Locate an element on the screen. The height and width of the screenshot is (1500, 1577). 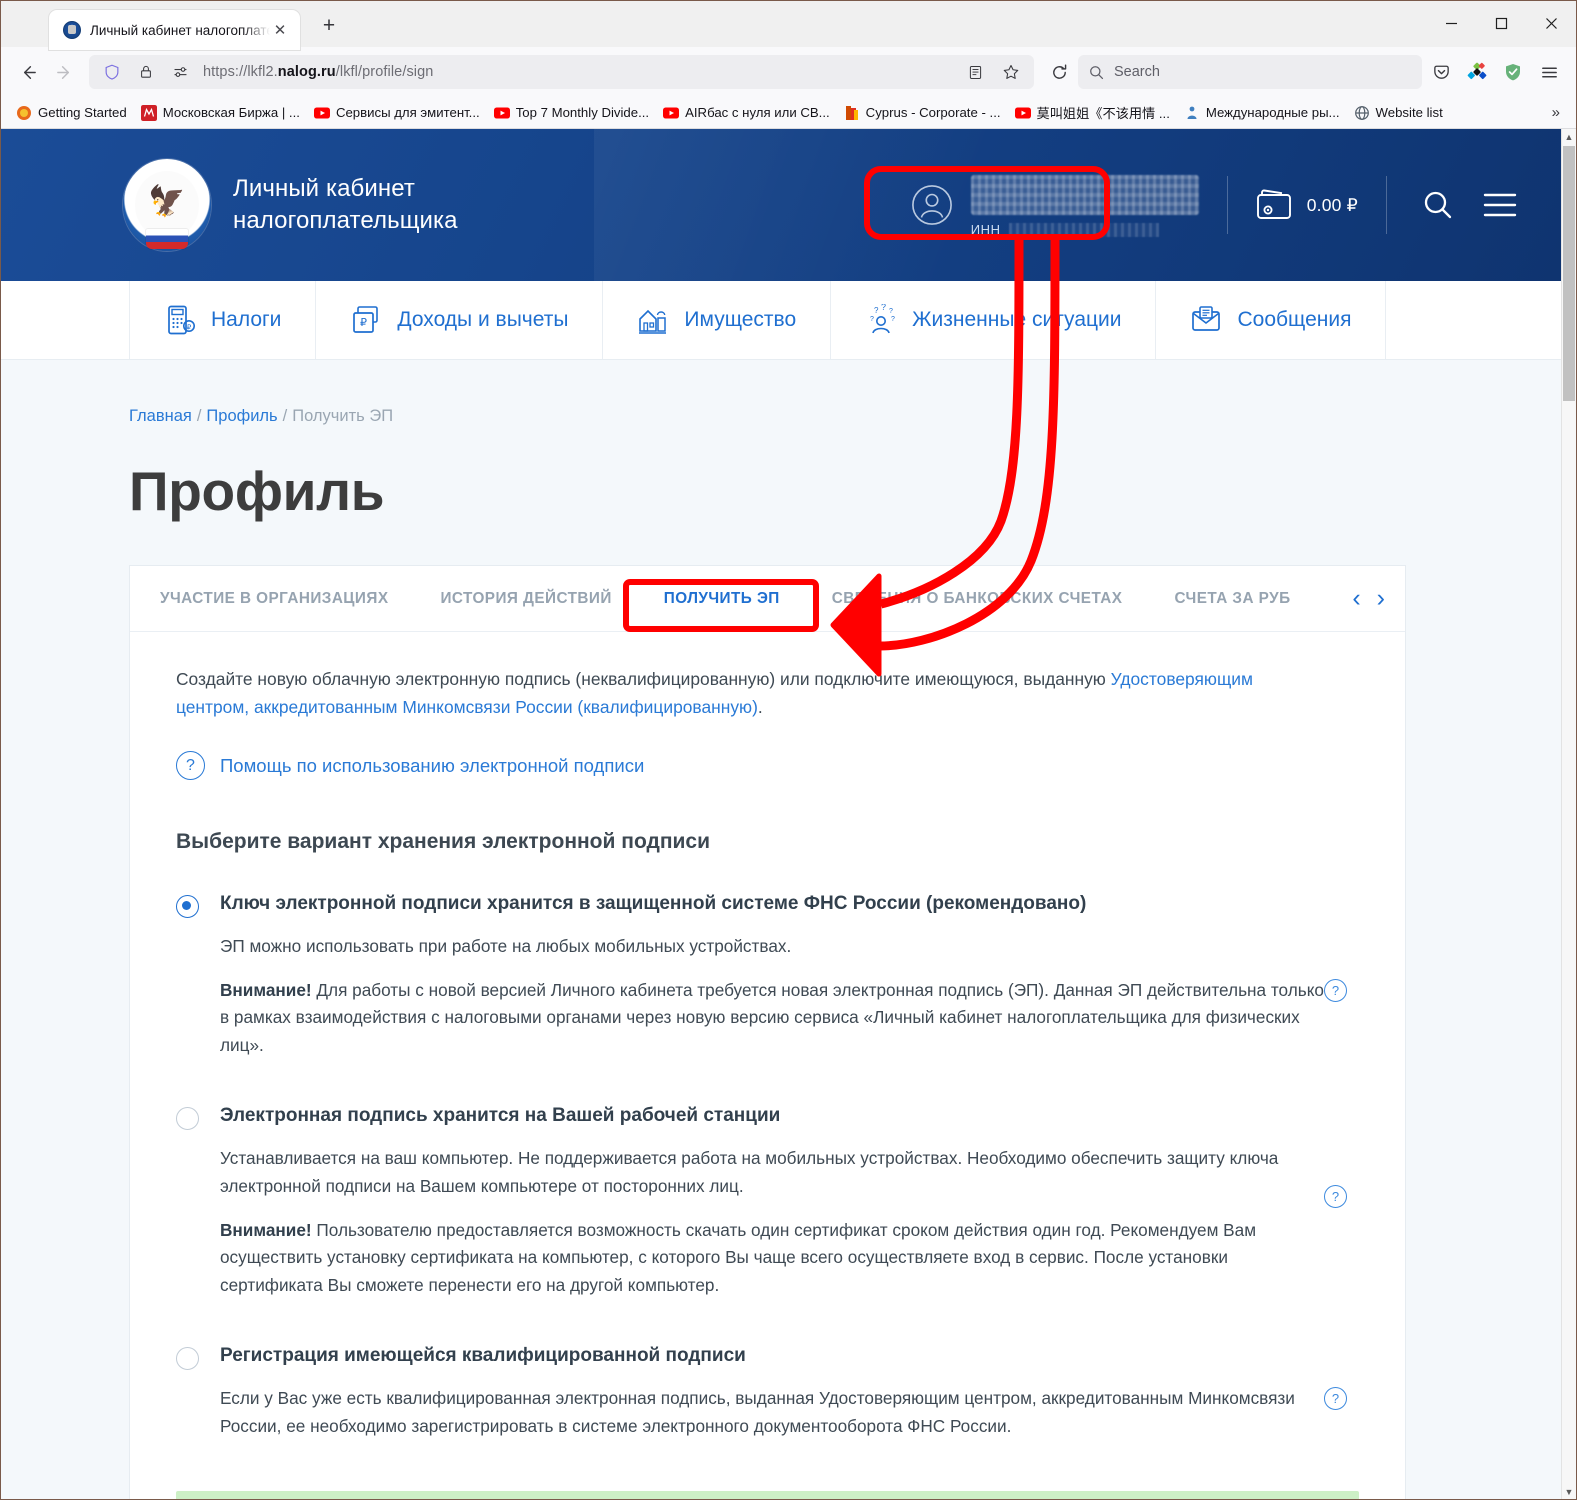
header-divider is located at coordinates (1386, 205).